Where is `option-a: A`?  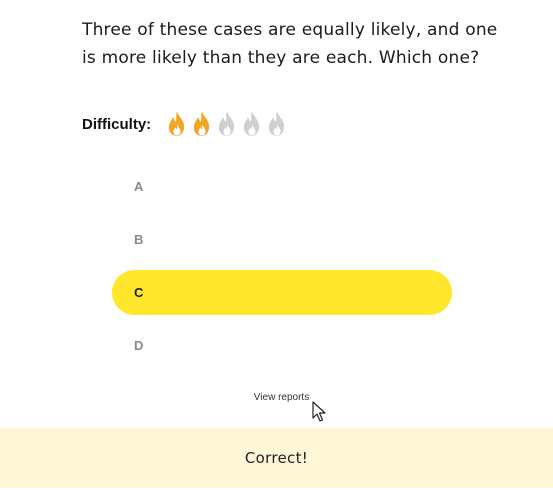
option-a: A is located at coordinates (282, 186).